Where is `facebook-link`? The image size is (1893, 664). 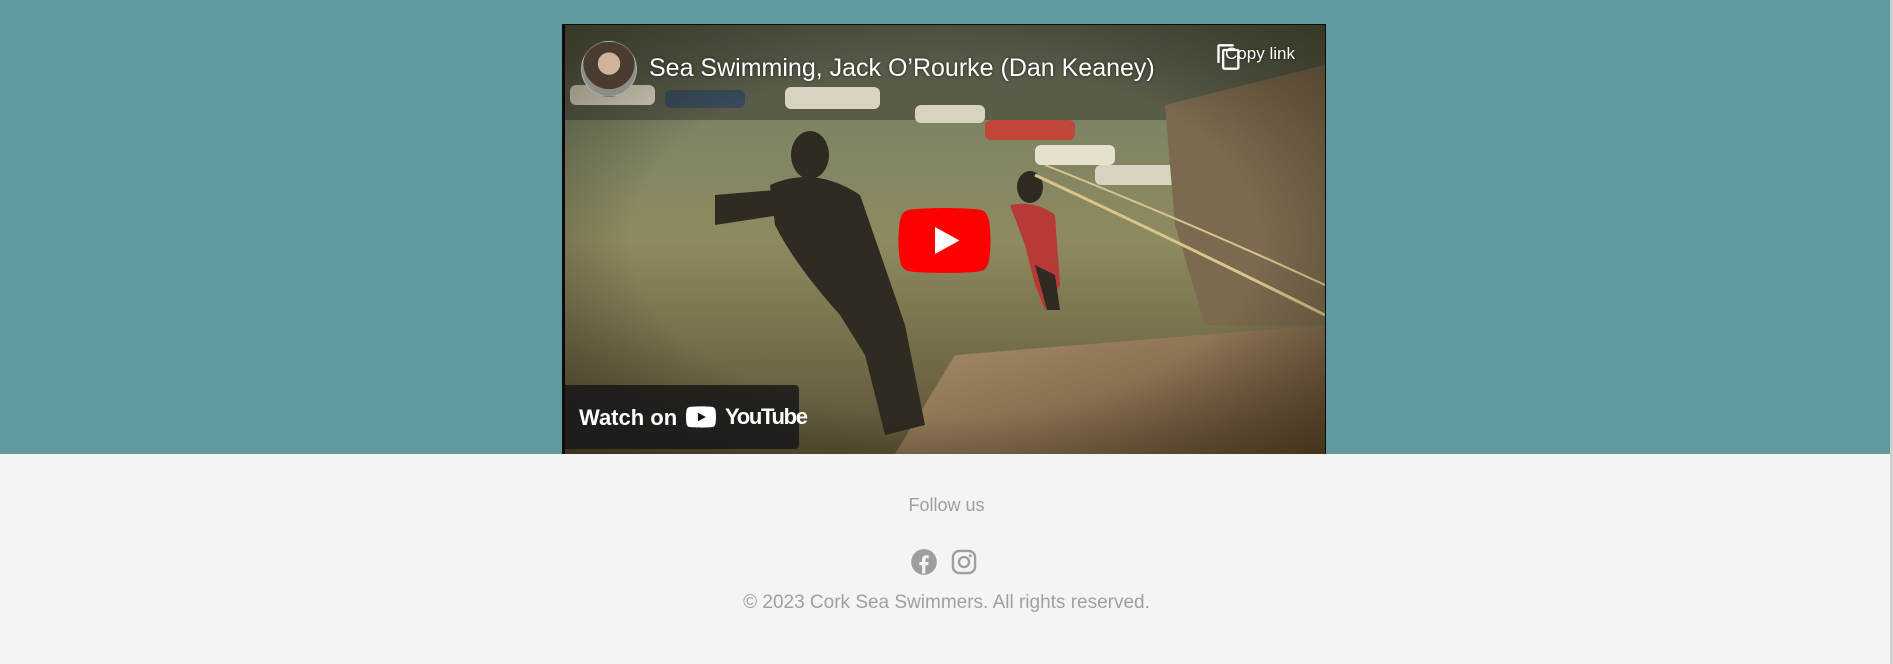
facebook-link is located at coordinates (924, 562).